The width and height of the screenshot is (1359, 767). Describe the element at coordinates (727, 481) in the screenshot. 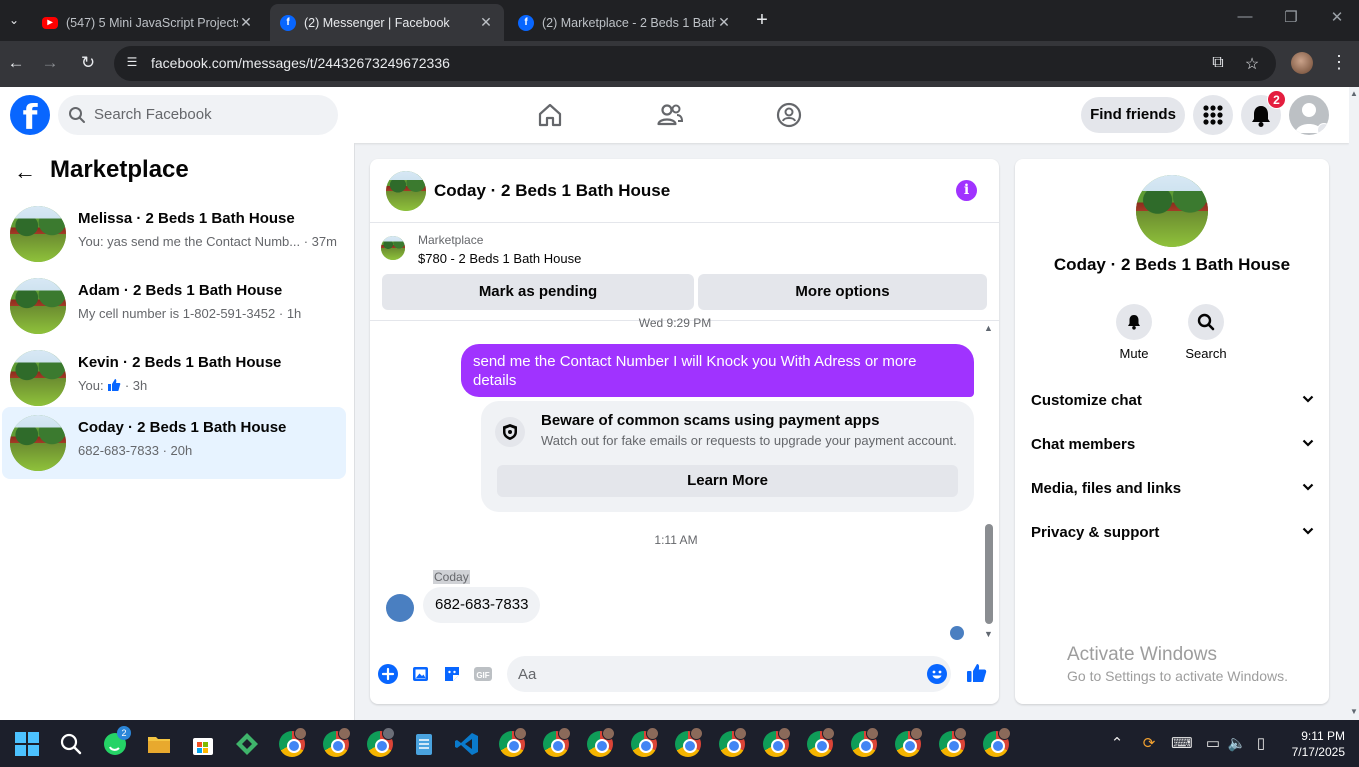

I see `learn-more-button: Learn More` at that location.